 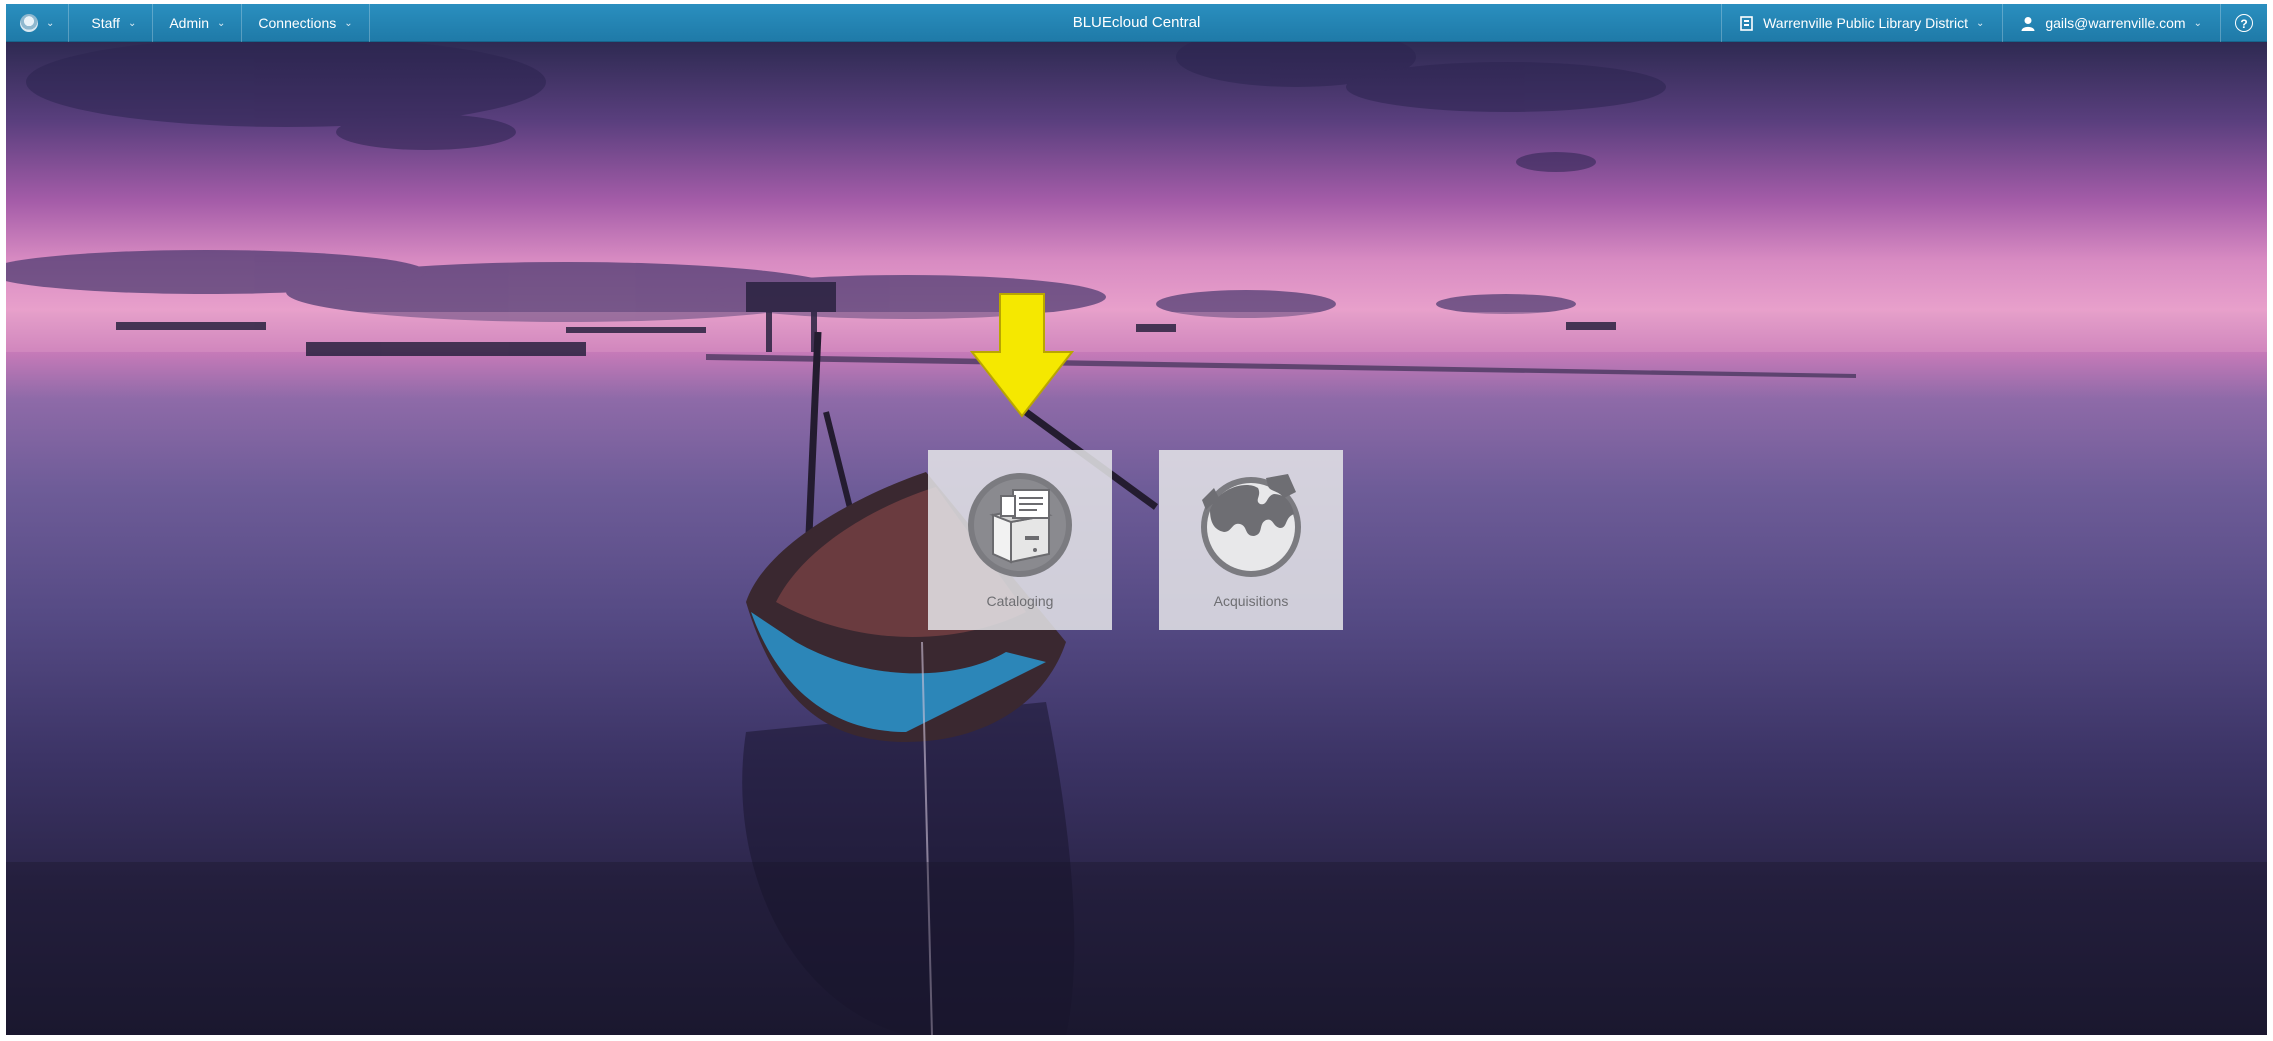 What do you see at coordinates (1022, 355) in the screenshot?
I see `yellow-down-arrow-icon` at bounding box center [1022, 355].